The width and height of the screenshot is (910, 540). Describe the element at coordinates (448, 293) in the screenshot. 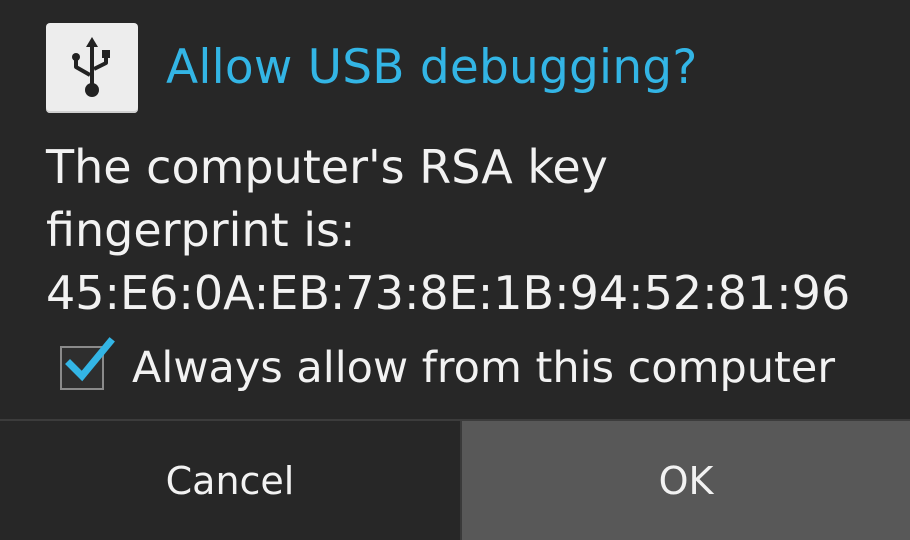

I see `rsa-fingerprint: 45:E6:0A:EB:73:8E:1B:94:52:81:96` at that location.